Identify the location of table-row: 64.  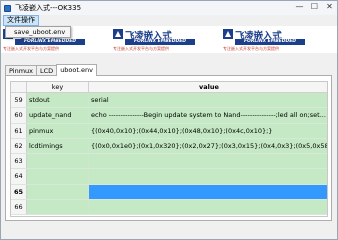
(169, 177).